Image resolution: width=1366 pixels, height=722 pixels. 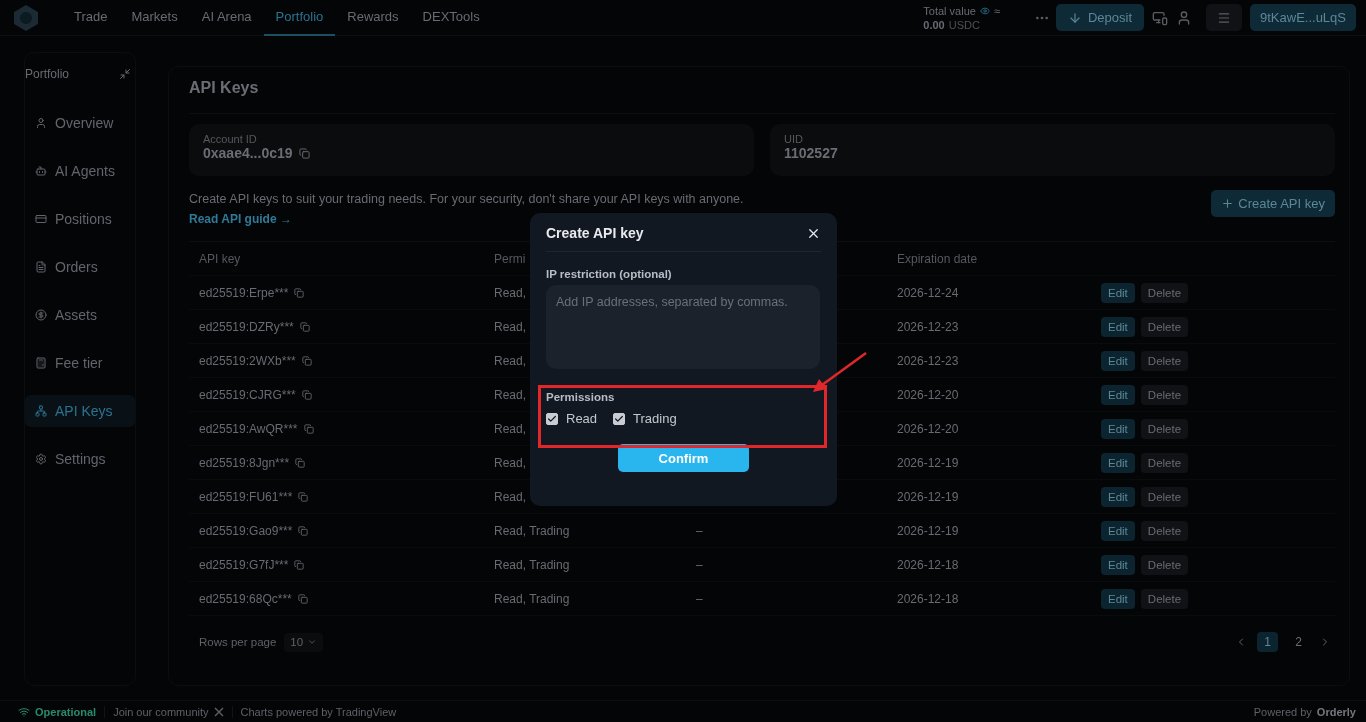 What do you see at coordinates (762, 96) in the screenshot?
I see `page-title: API Keys` at bounding box center [762, 96].